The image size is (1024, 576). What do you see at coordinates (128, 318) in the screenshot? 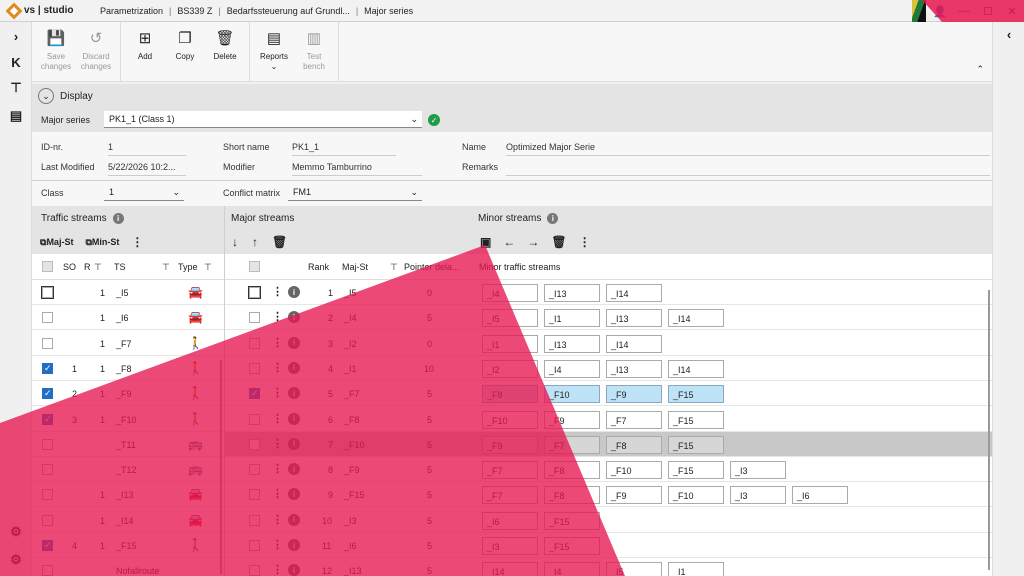
I see `table-row: 1 _I6 🚘` at bounding box center [128, 318].